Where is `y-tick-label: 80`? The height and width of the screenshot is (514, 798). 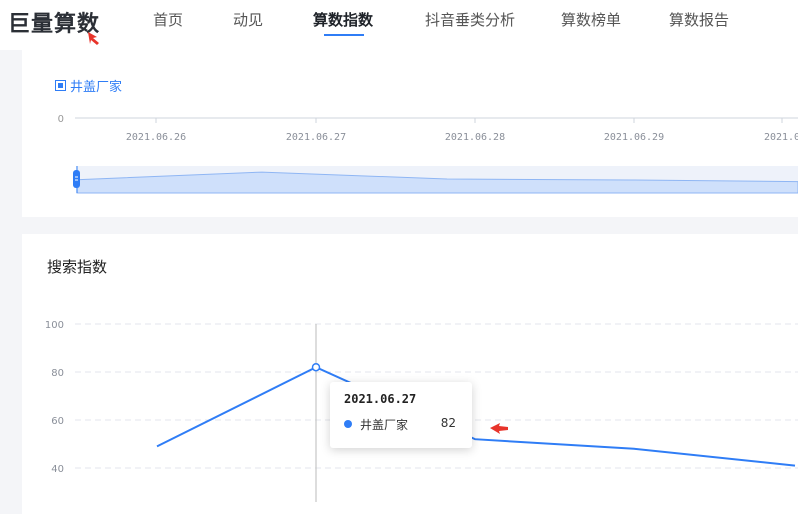 y-tick-label: 80 is located at coordinates (57, 373).